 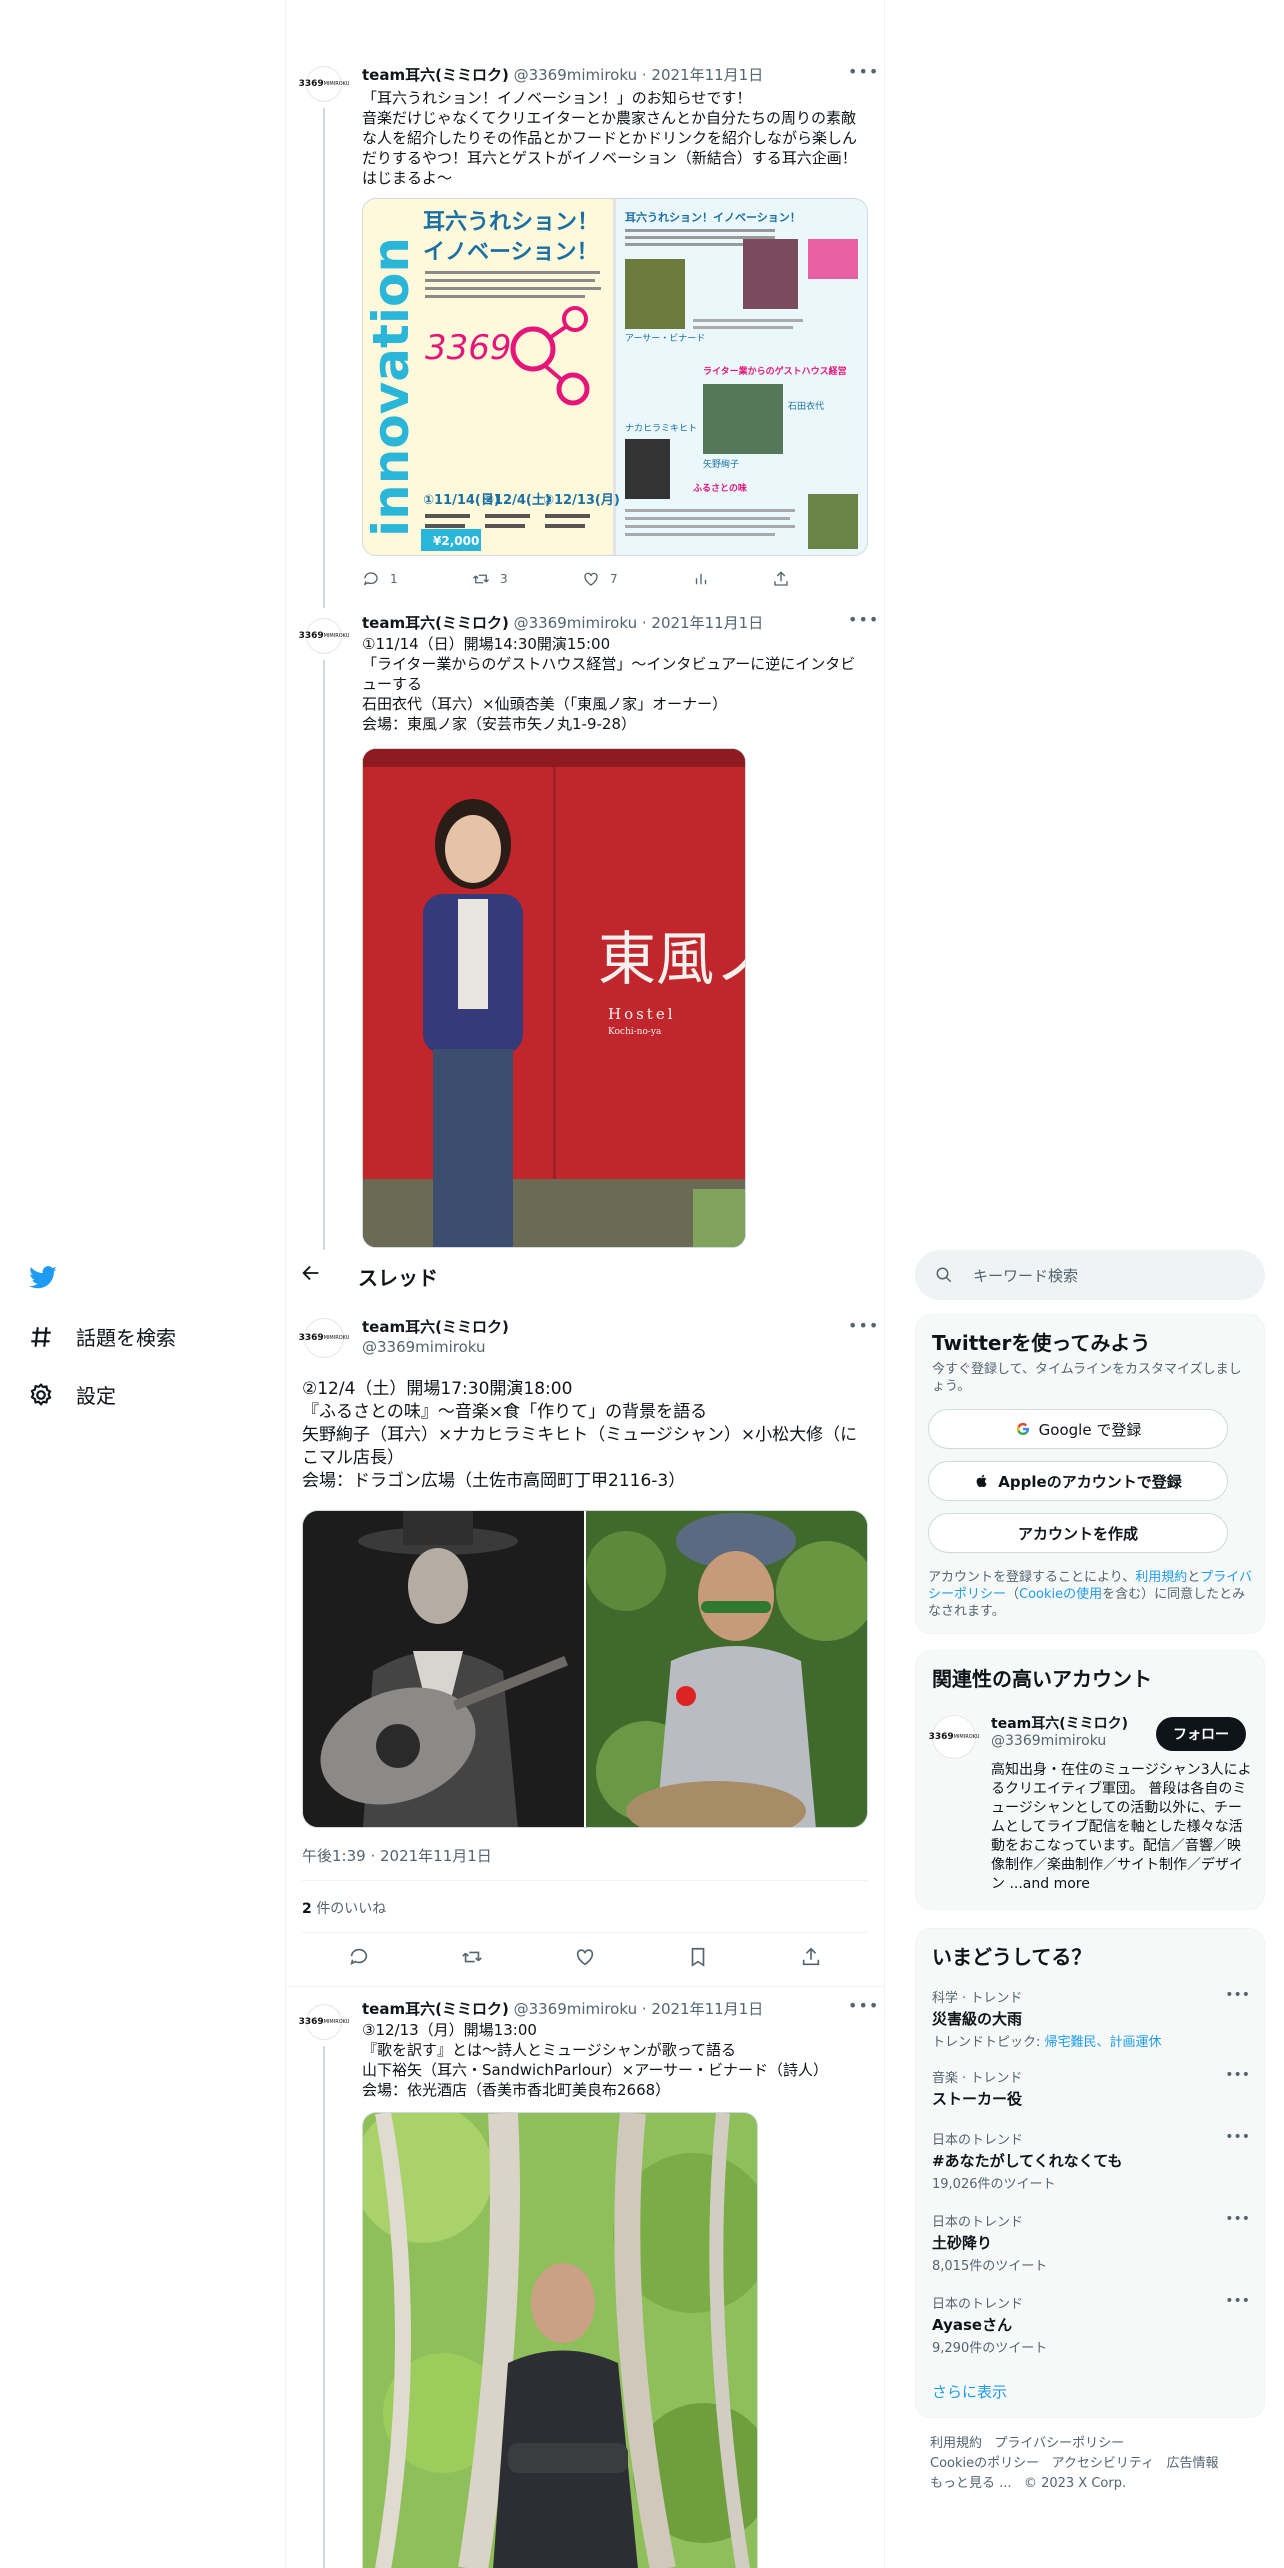 I want to click on trend-item: 日本のトレンド Ayaseさん 9,290件のツイート •••, so click(x=1091, y=2324).